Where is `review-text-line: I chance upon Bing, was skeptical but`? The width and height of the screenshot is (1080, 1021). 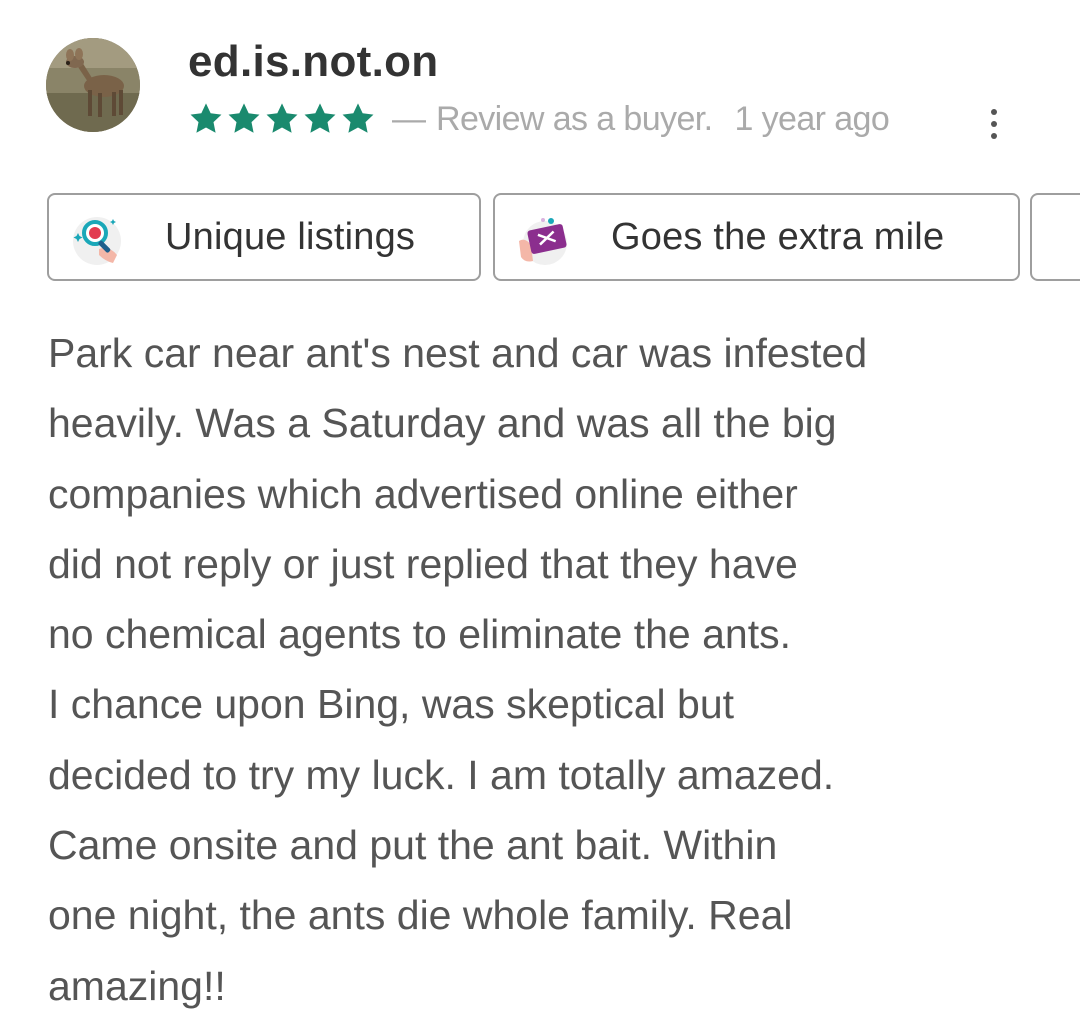 review-text-line: I chance upon Bing, was skeptical but is located at coordinates (391, 704).